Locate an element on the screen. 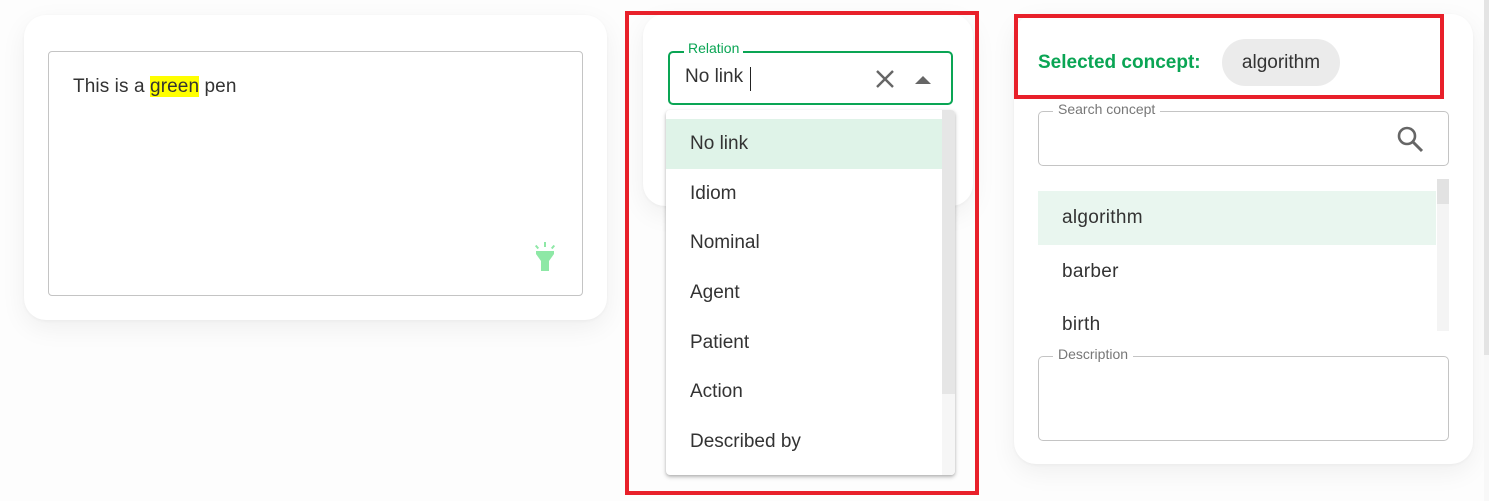 The height and width of the screenshot is (501, 1489). flashlight-icon is located at coordinates (545, 257).